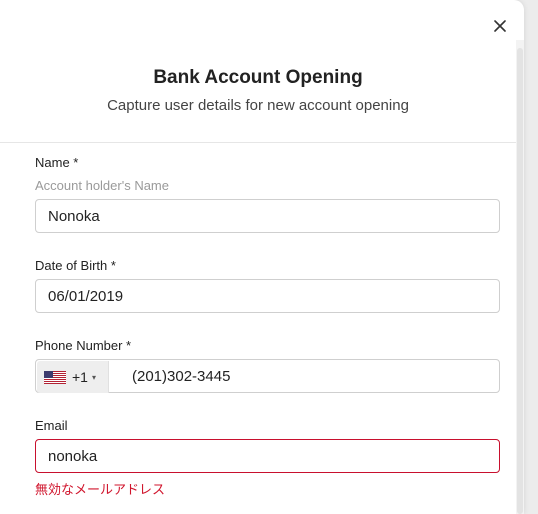 The height and width of the screenshot is (514, 538). I want to click on scrollbar-thumb, so click(520, 281).